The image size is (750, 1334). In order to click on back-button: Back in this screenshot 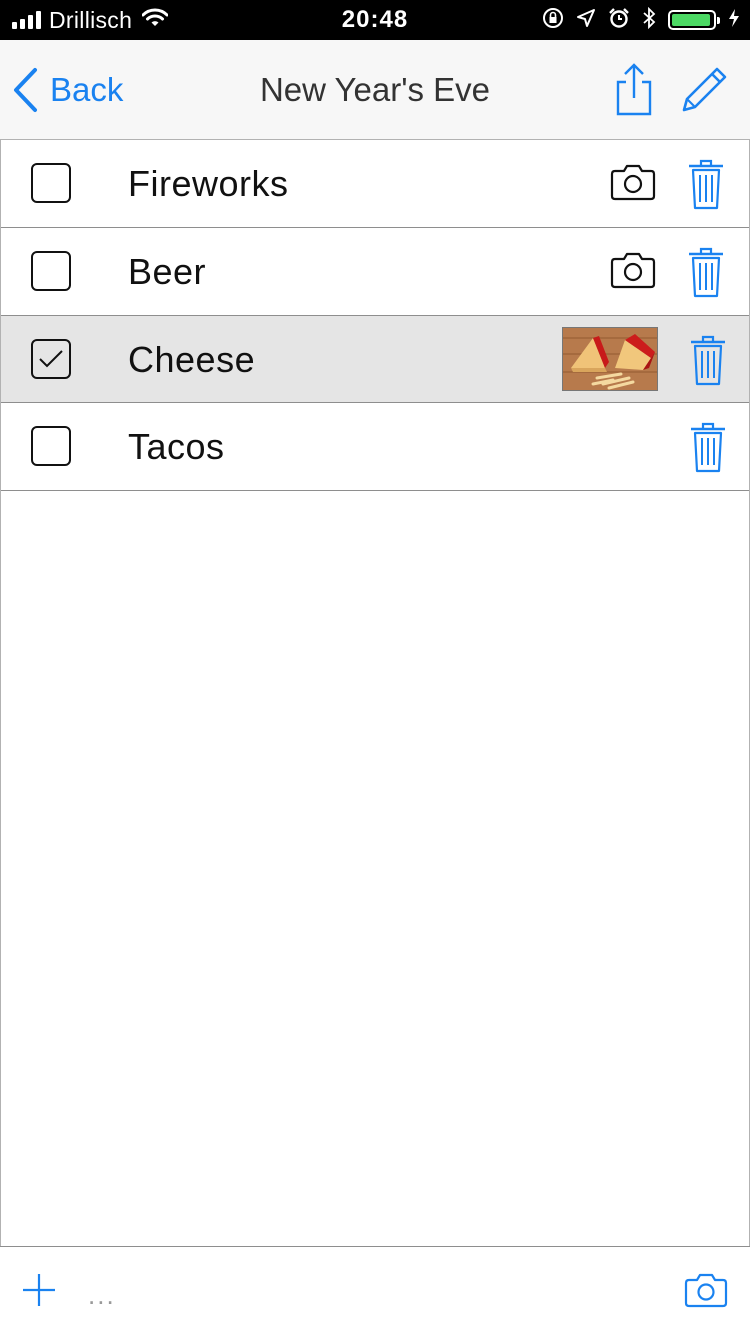, I will do `click(67, 90)`.